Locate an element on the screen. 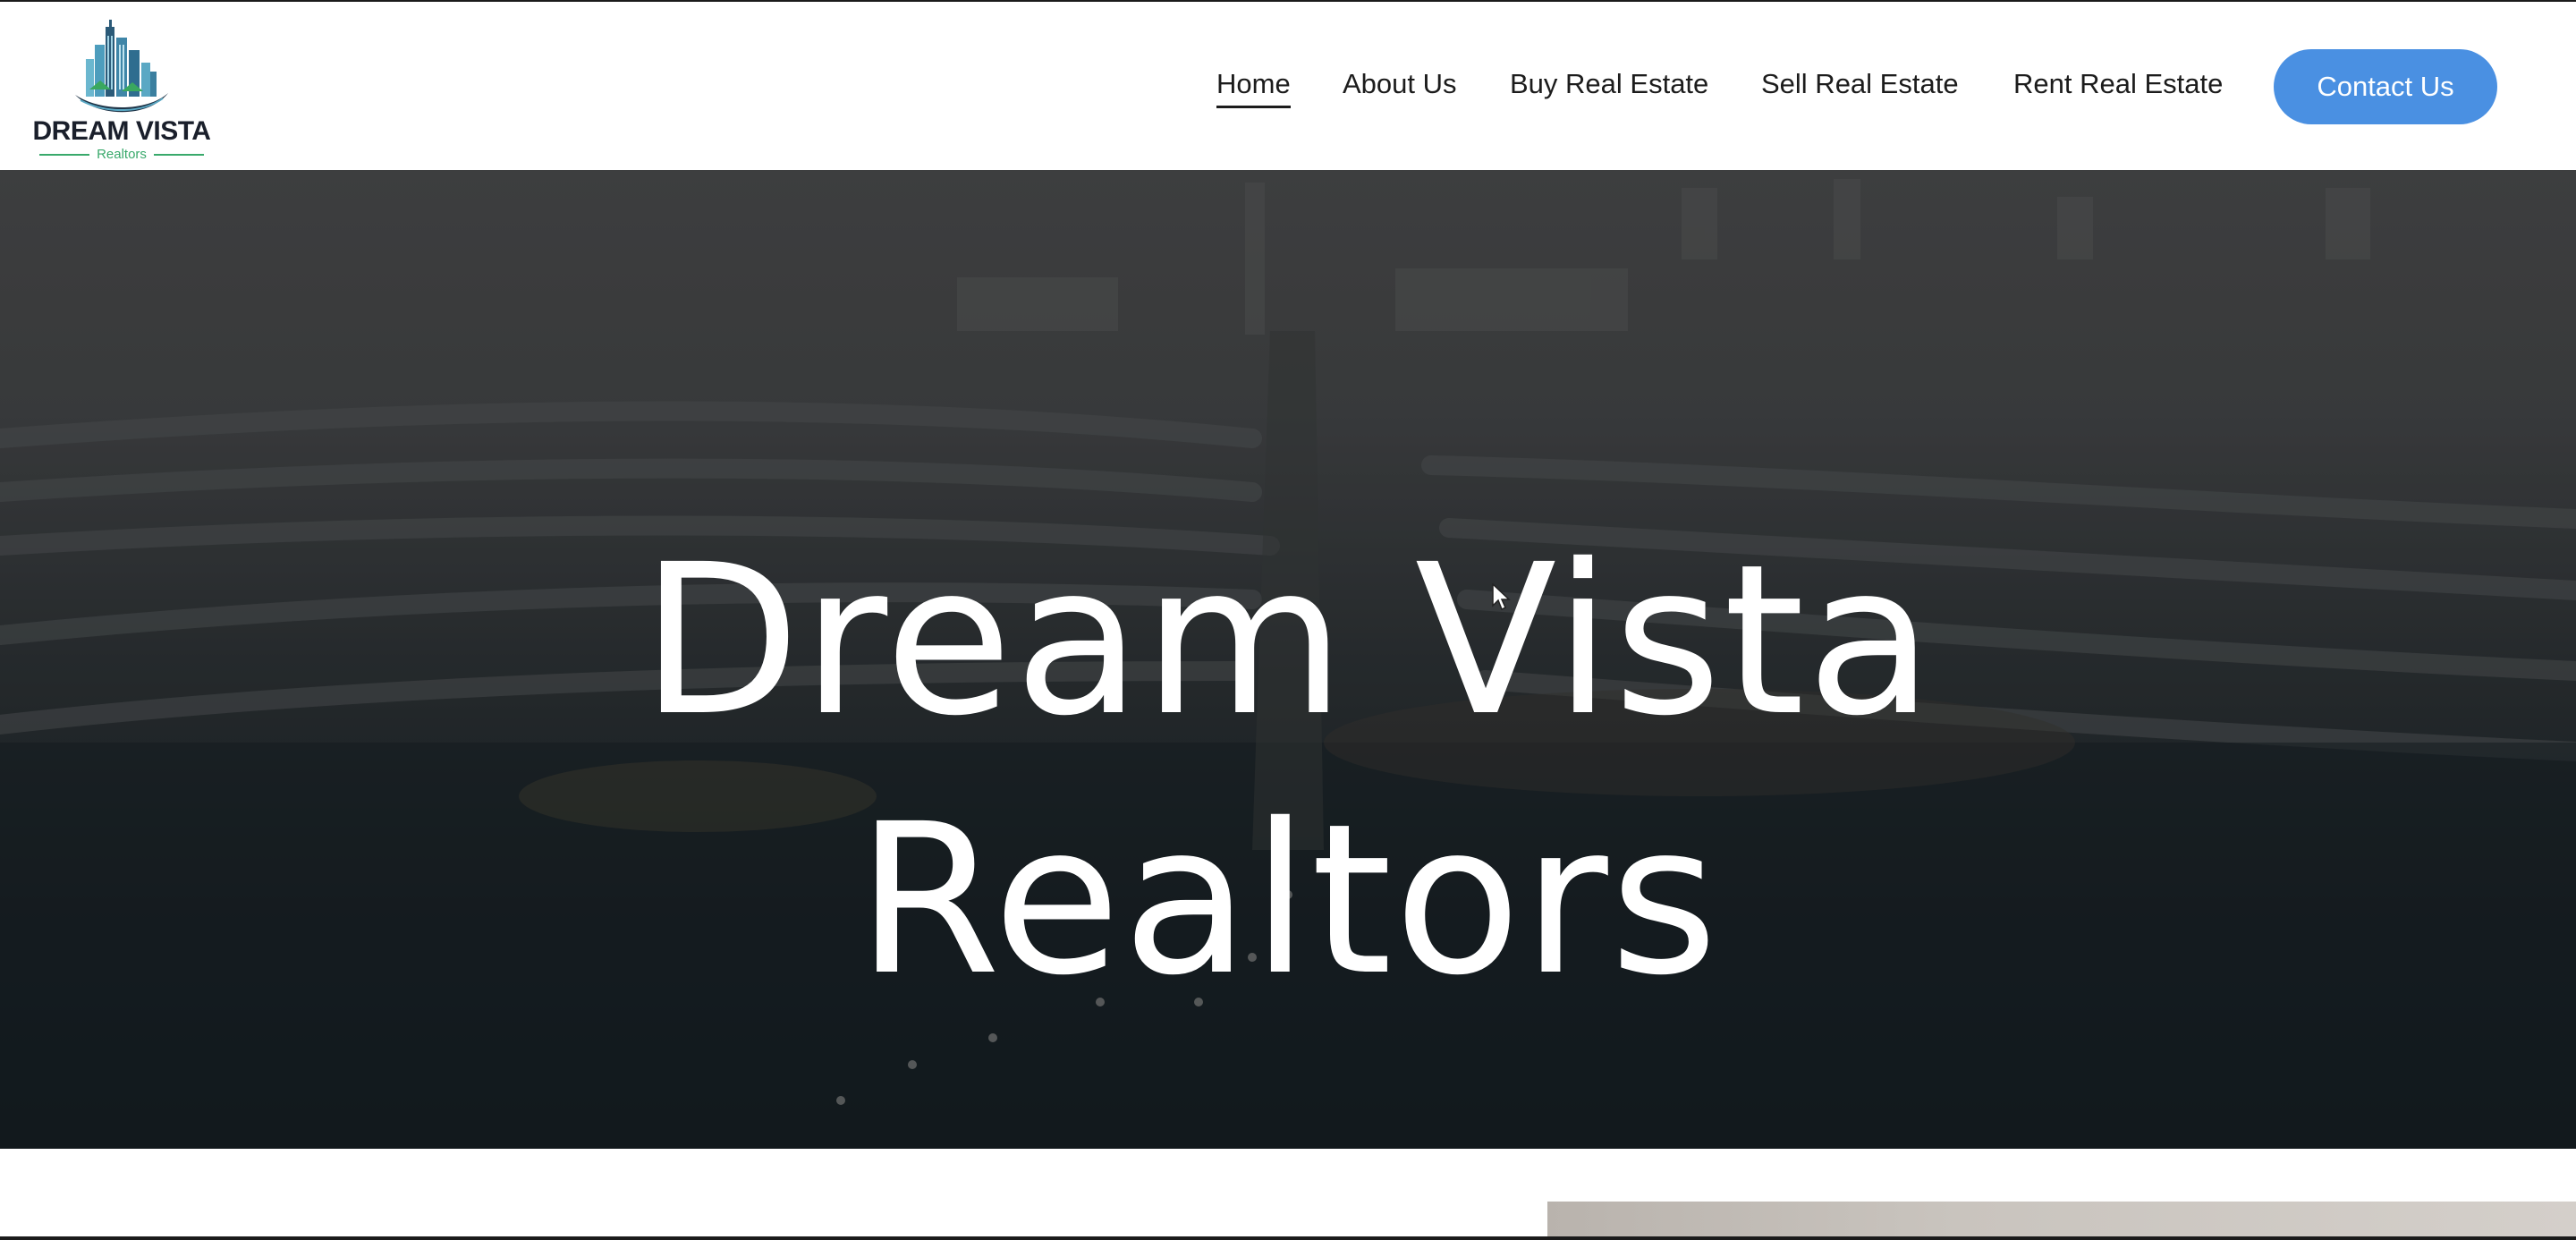  nav-item-buy-real-estate: Buy Real Estate is located at coordinates (1609, 84).